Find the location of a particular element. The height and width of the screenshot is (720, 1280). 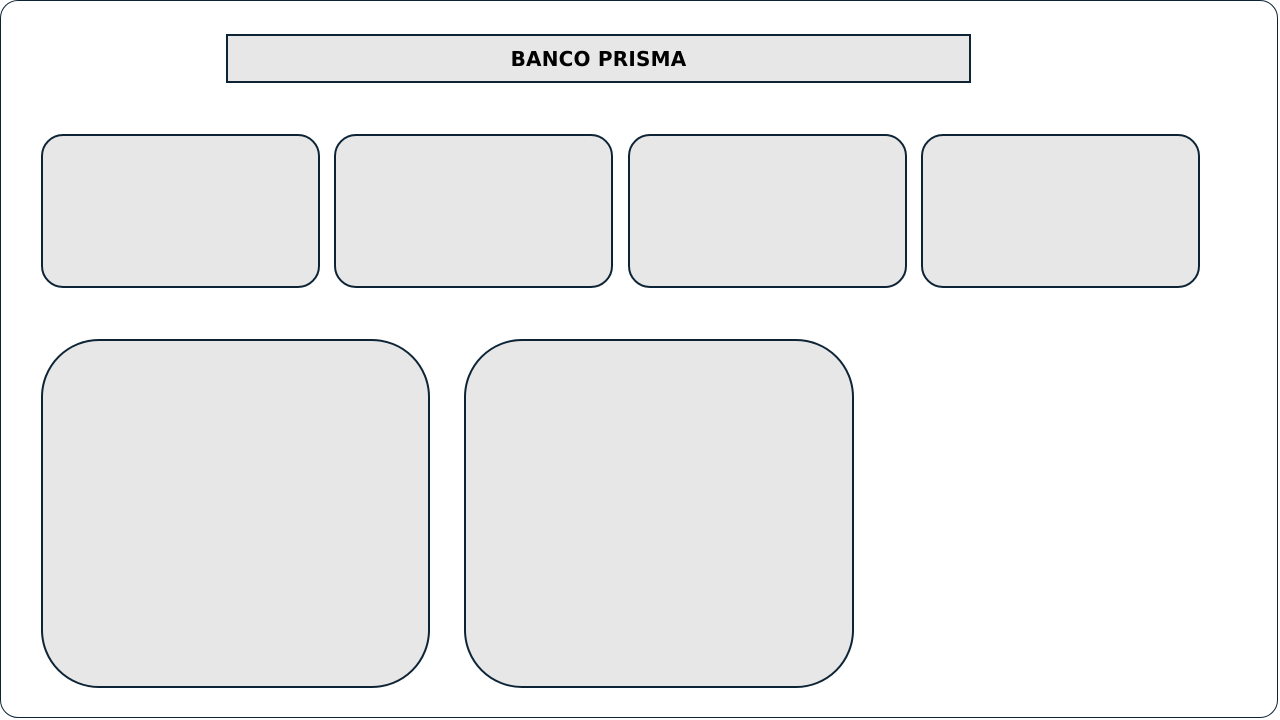

title-banner: BANCO PRISMA is located at coordinates (598, 58).